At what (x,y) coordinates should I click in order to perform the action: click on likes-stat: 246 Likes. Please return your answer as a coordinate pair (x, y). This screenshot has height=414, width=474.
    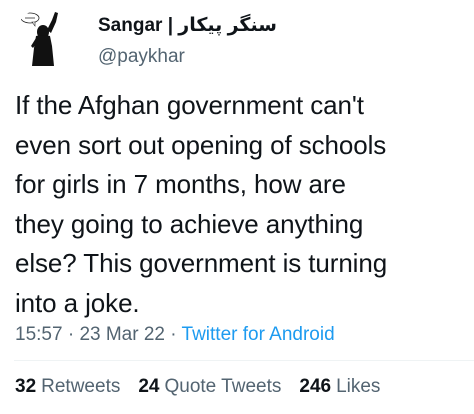
    Looking at the image, I should click on (339, 387).